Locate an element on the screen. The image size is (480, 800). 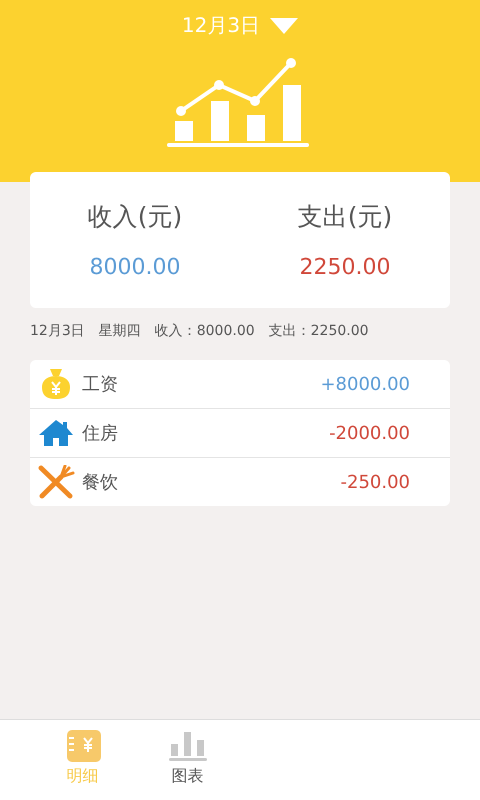
summary-label: 支出(元) is located at coordinates (345, 217).